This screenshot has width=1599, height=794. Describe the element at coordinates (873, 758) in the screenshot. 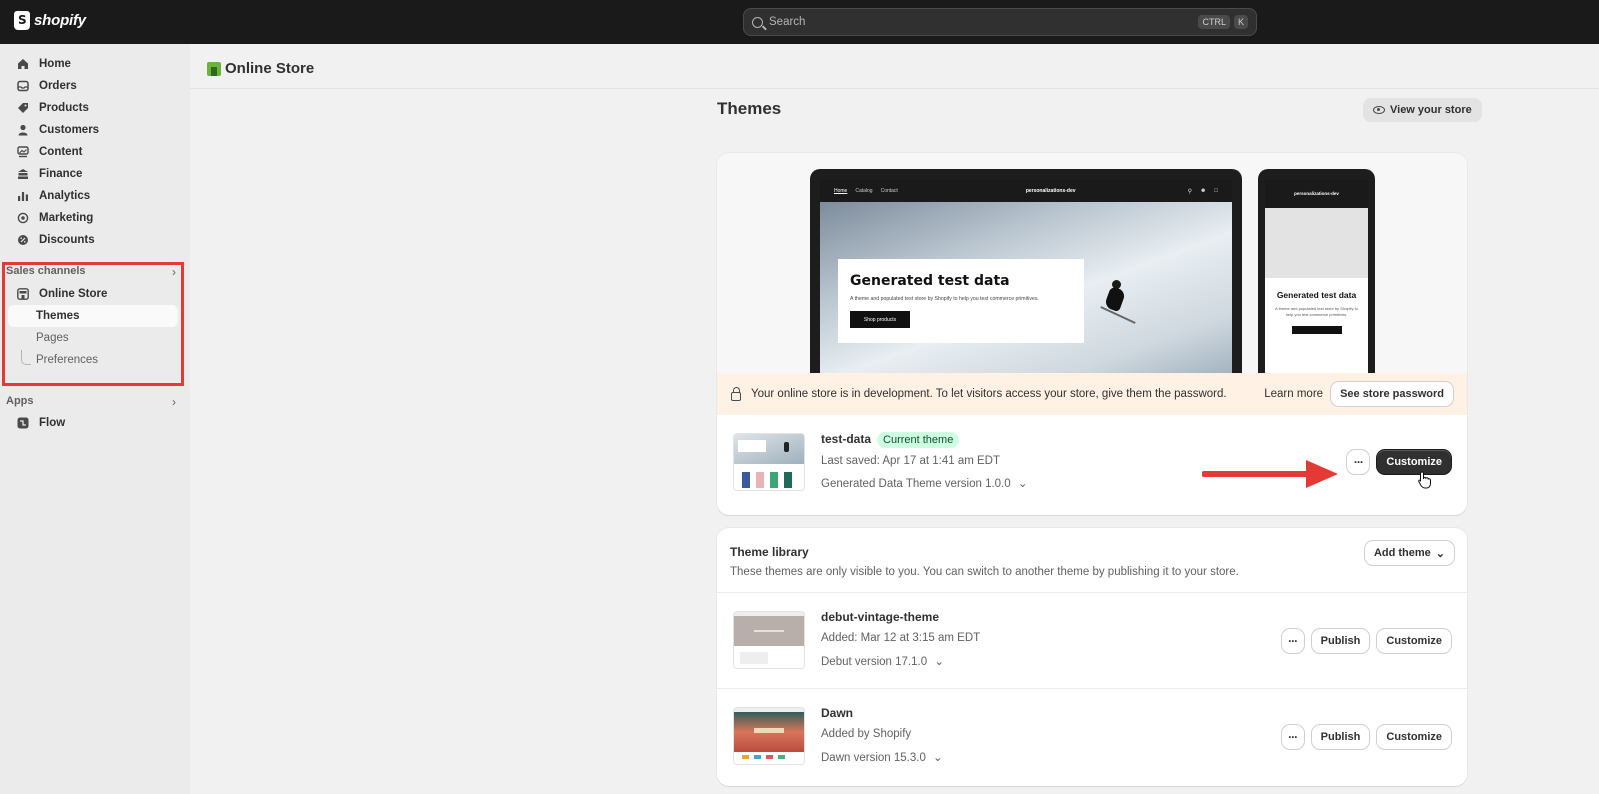

I see `theme-version-text: Dawn version 15.3.0` at that location.